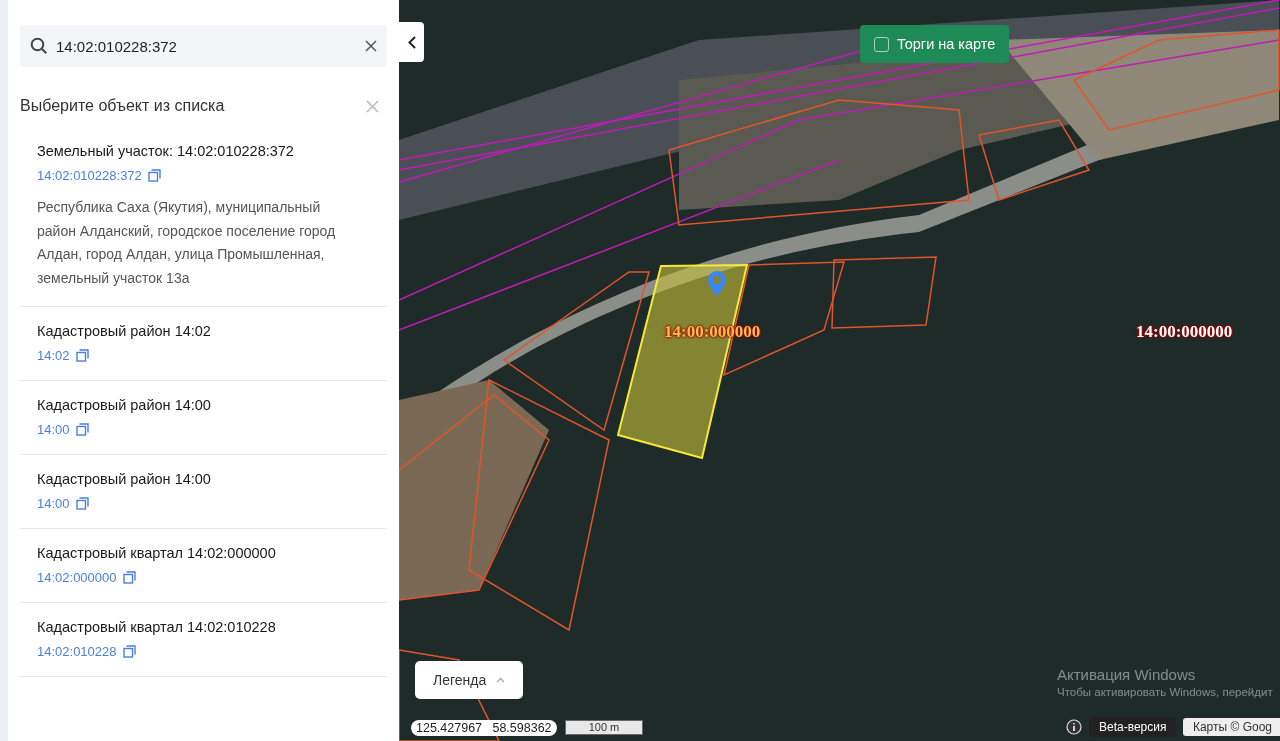  Describe the element at coordinates (501, 680) in the screenshot. I see `chevron-up-icon` at that location.